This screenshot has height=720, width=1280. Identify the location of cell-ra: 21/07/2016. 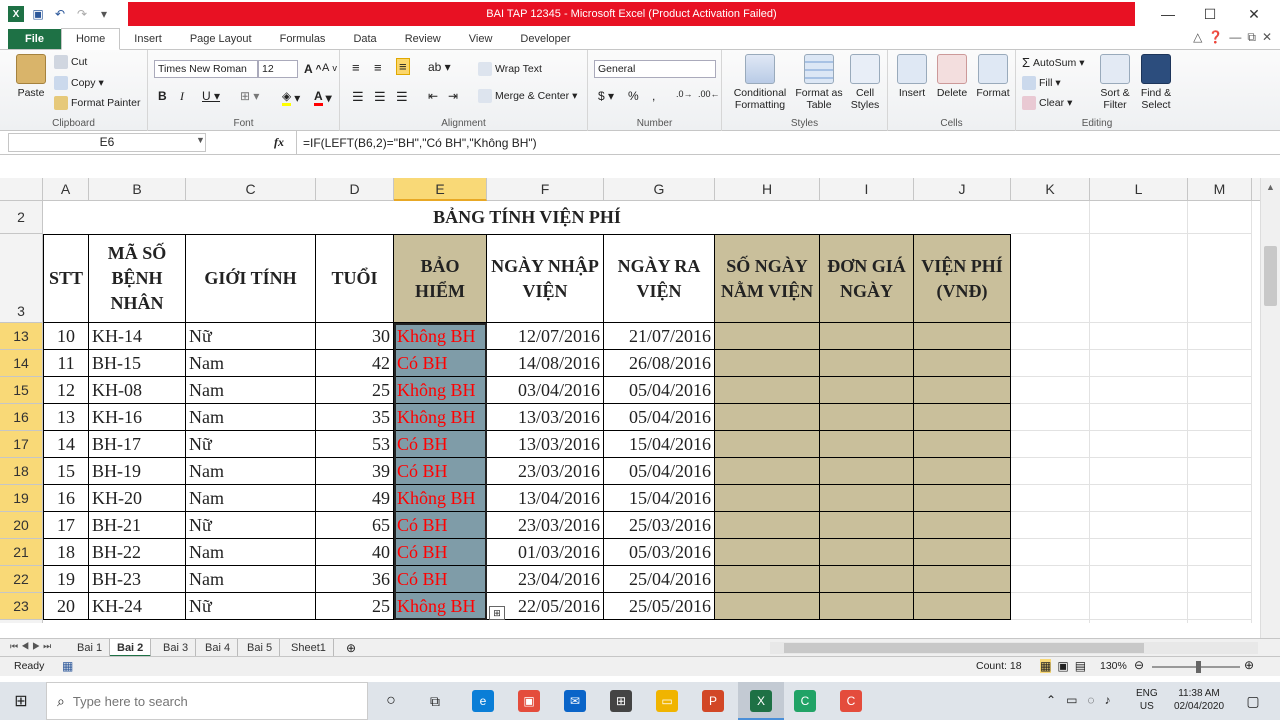
(659, 336).